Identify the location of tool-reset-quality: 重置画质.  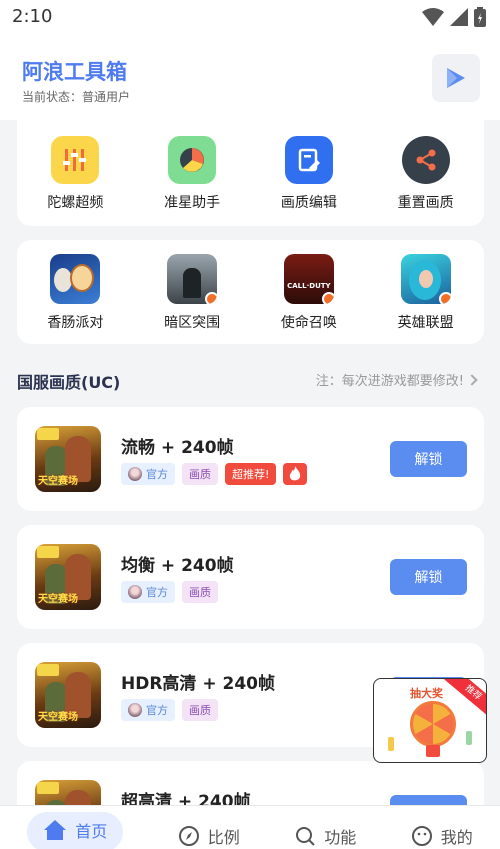
(425, 173).